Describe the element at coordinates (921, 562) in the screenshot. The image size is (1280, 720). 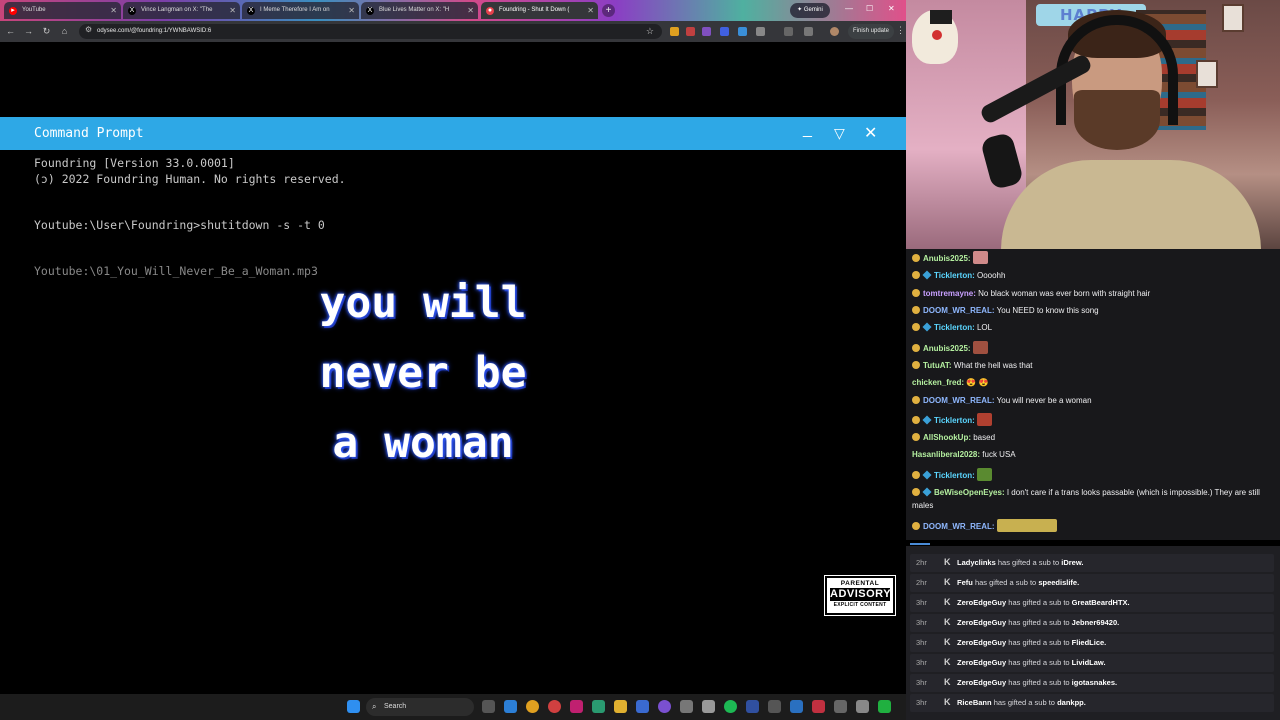
I see `event-time: 2hr` at that location.